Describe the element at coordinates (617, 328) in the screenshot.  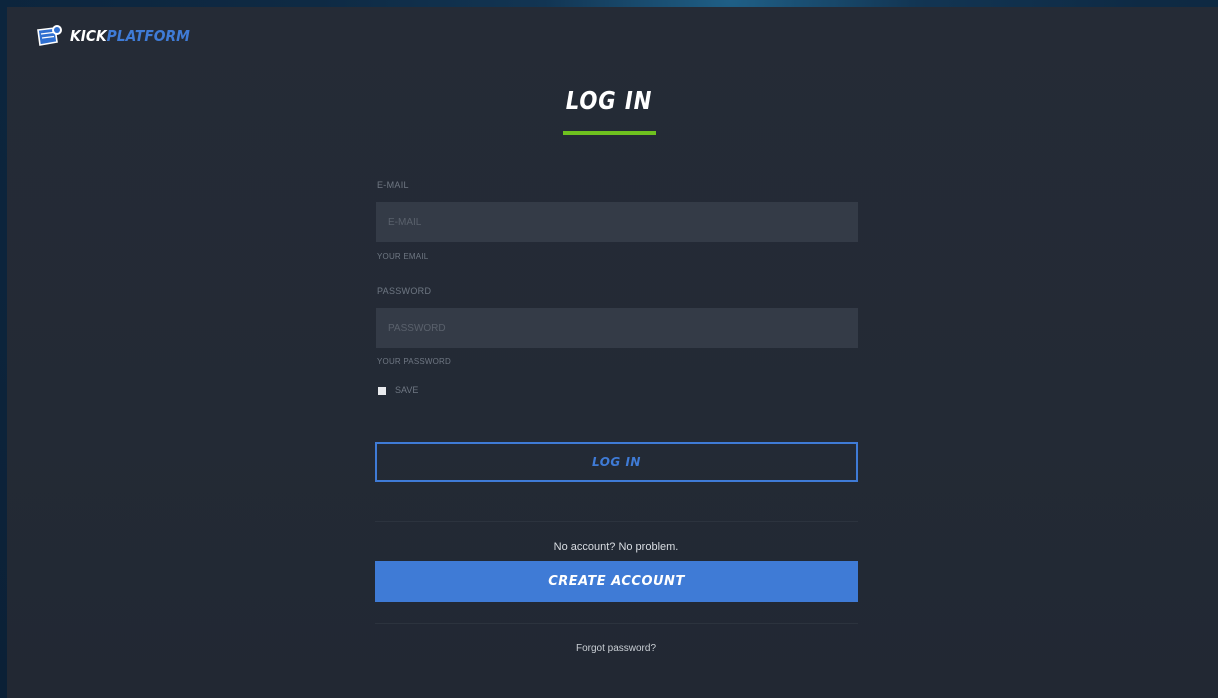
I see `password-field` at that location.